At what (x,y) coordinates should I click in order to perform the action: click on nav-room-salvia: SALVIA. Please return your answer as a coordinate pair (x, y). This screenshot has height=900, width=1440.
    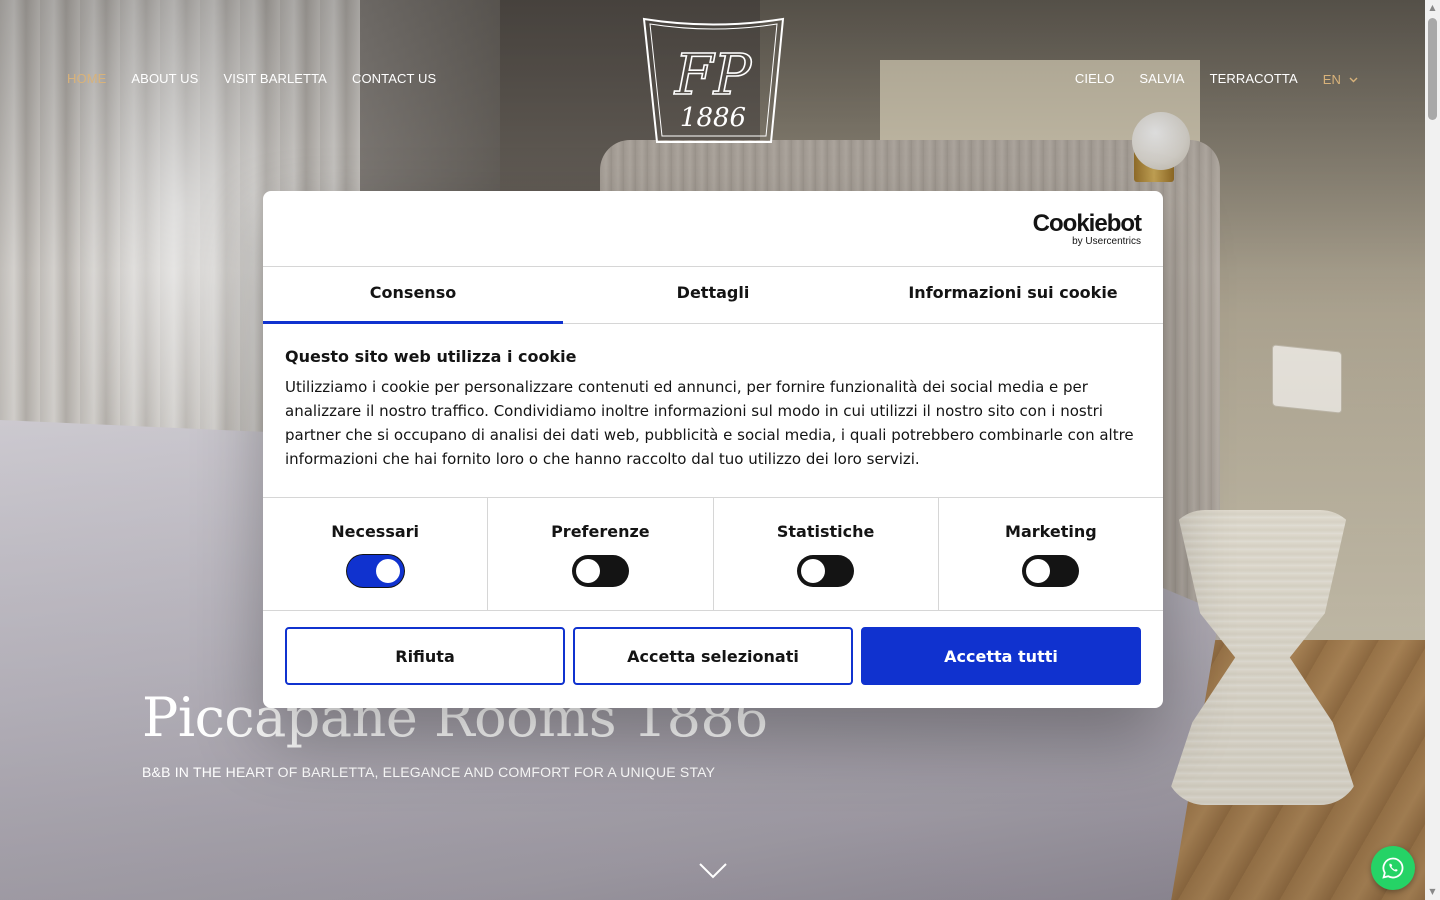
    Looking at the image, I should click on (1161, 79).